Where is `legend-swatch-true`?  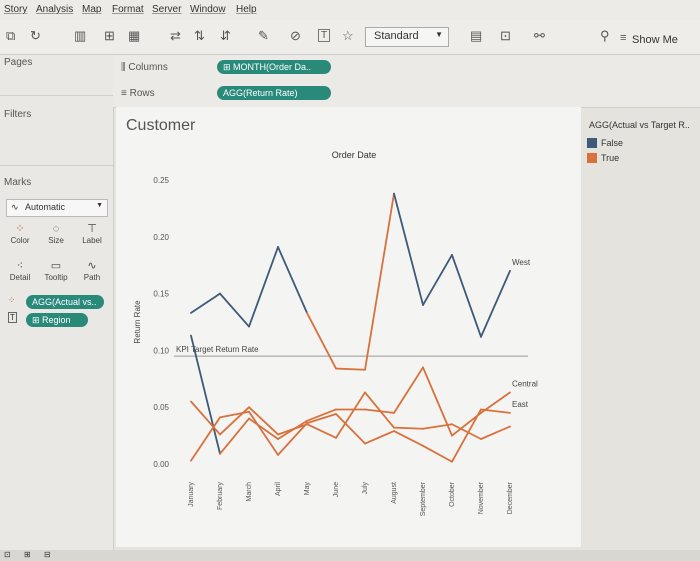
legend-swatch-true is located at coordinates (592, 158).